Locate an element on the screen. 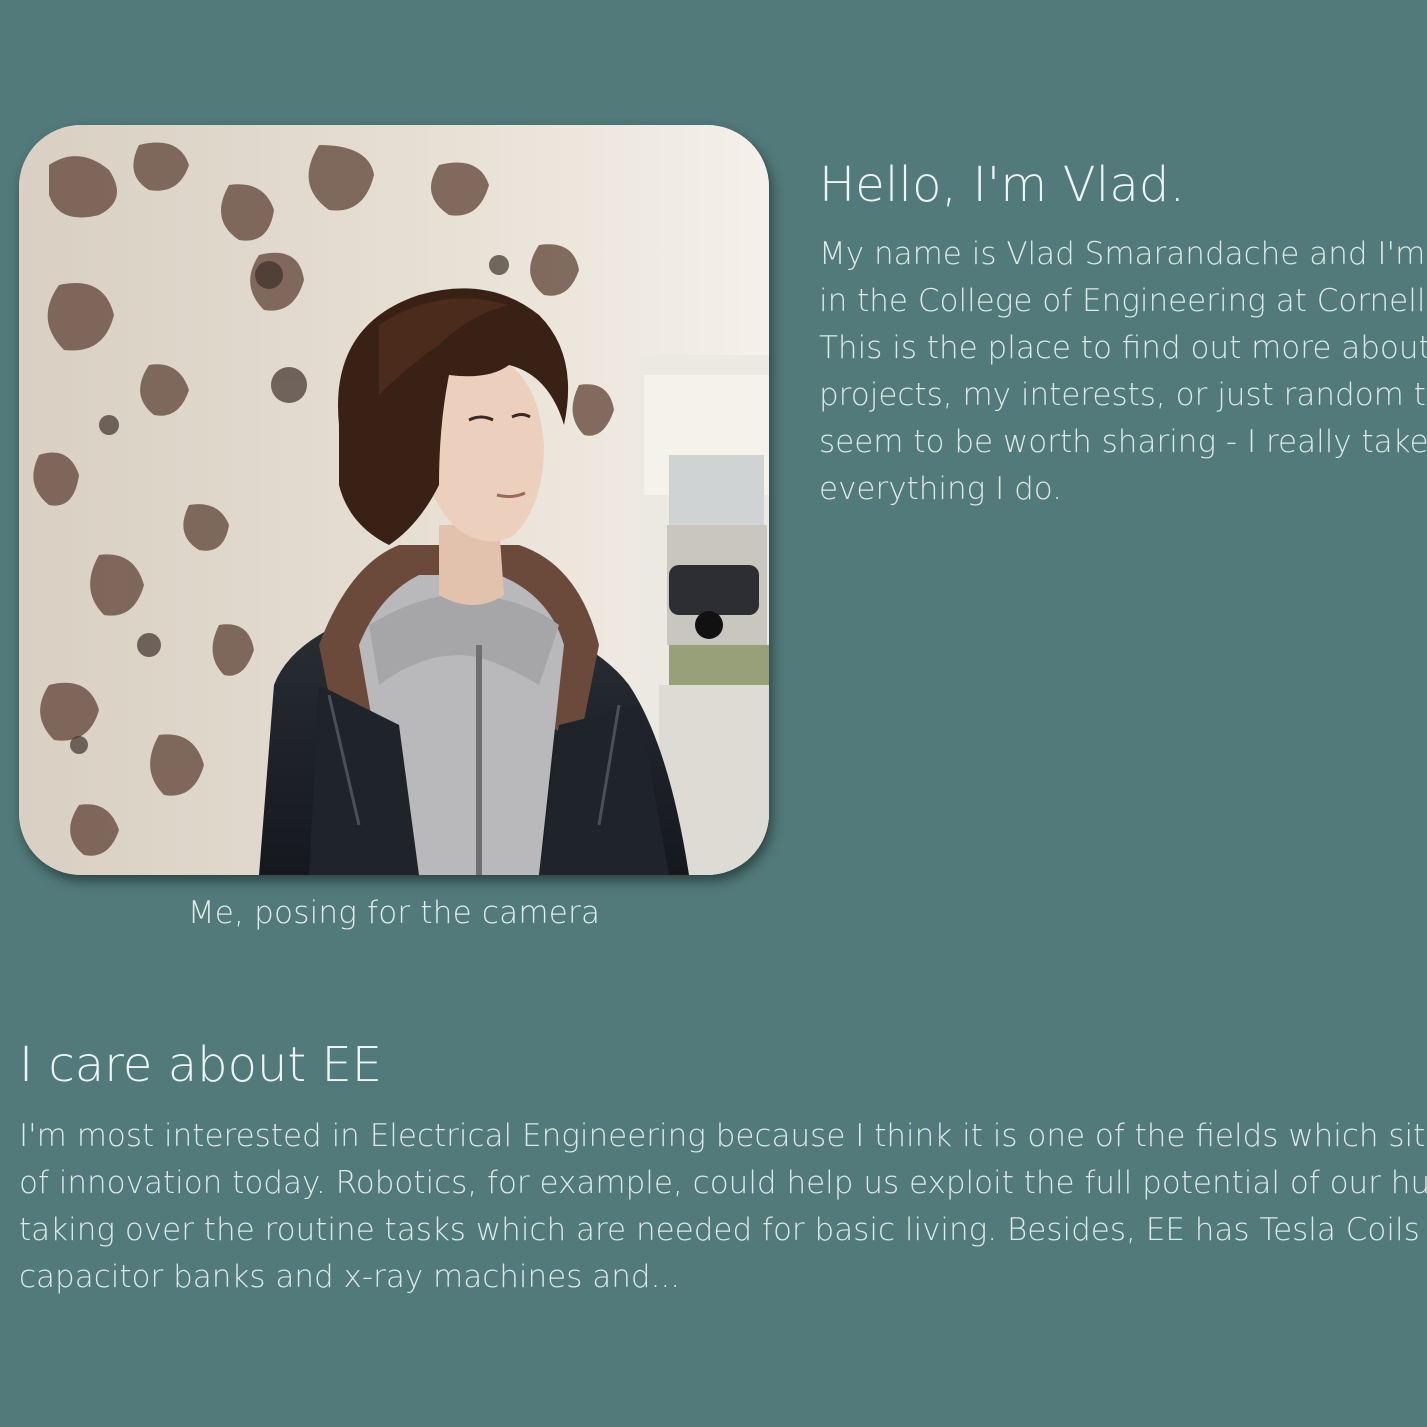  ee-heading: I care about EE is located at coordinates (201, 1065).